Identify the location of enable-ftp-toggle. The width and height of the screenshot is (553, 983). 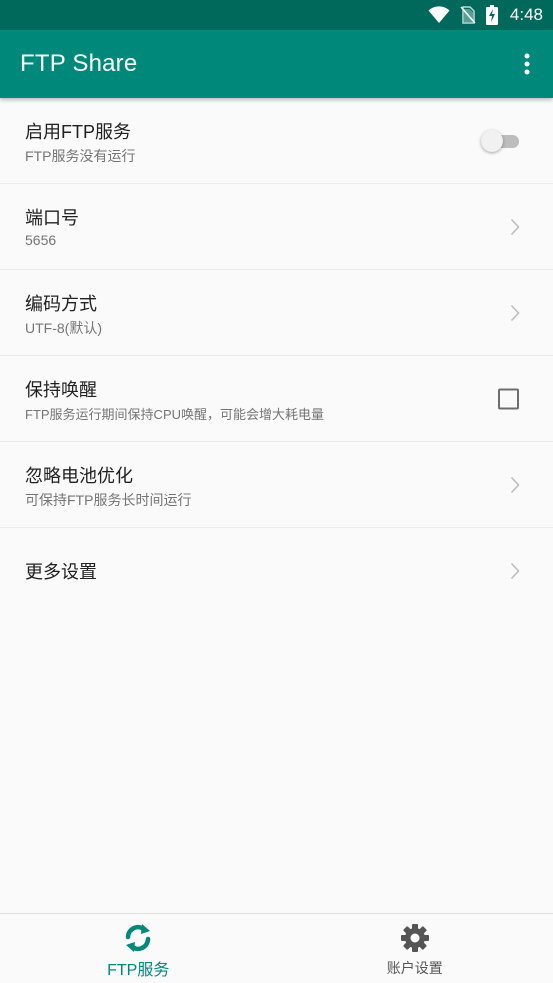
(501, 140).